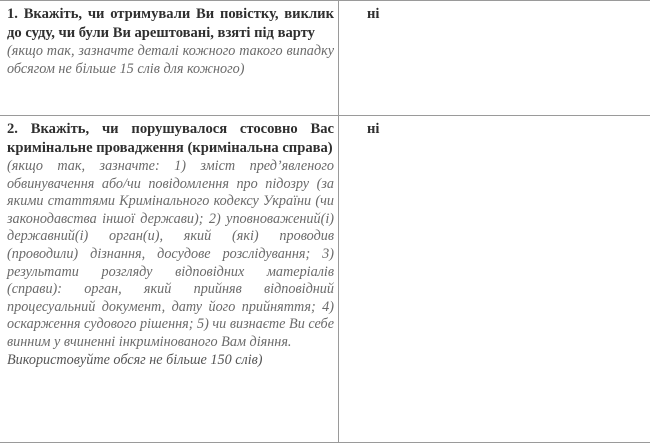  What do you see at coordinates (170, 361) in the screenshot?
I see `question-hint-limit: Використовуйте обсяг не більше 150 слів)` at bounding box center [170, 361].